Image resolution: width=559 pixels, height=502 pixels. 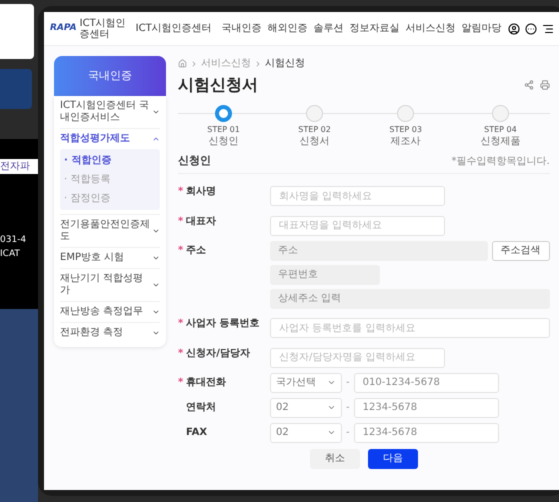 I want to click on sidebar-item: 전파환경 측정, so click(x=110, y=333).